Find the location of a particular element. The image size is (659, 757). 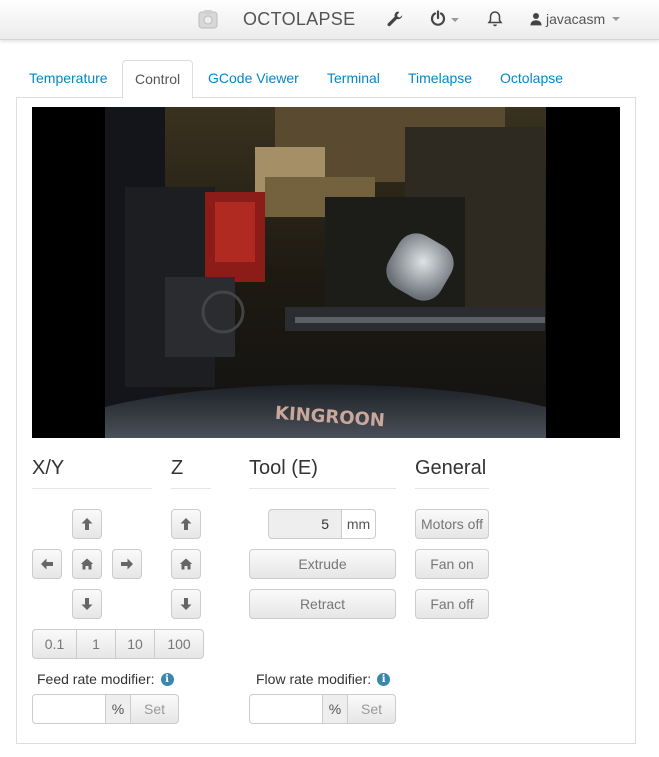

jog-x-plus-button is located at coordinates (127, 564).